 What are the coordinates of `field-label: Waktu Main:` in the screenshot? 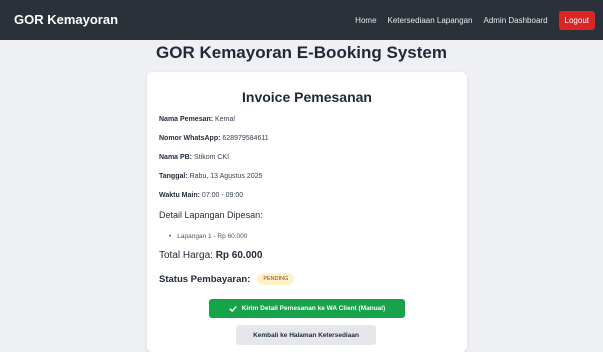 It's located at (179, 195).